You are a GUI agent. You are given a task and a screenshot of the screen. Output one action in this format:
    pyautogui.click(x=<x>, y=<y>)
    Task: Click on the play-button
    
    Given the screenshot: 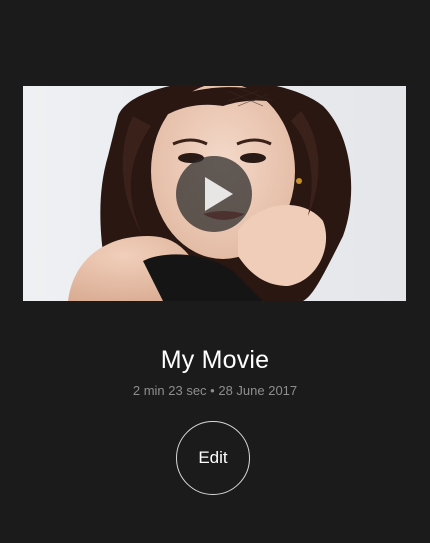 What is the action you would take?
    pyautogui.click(x=214, y=194)
    